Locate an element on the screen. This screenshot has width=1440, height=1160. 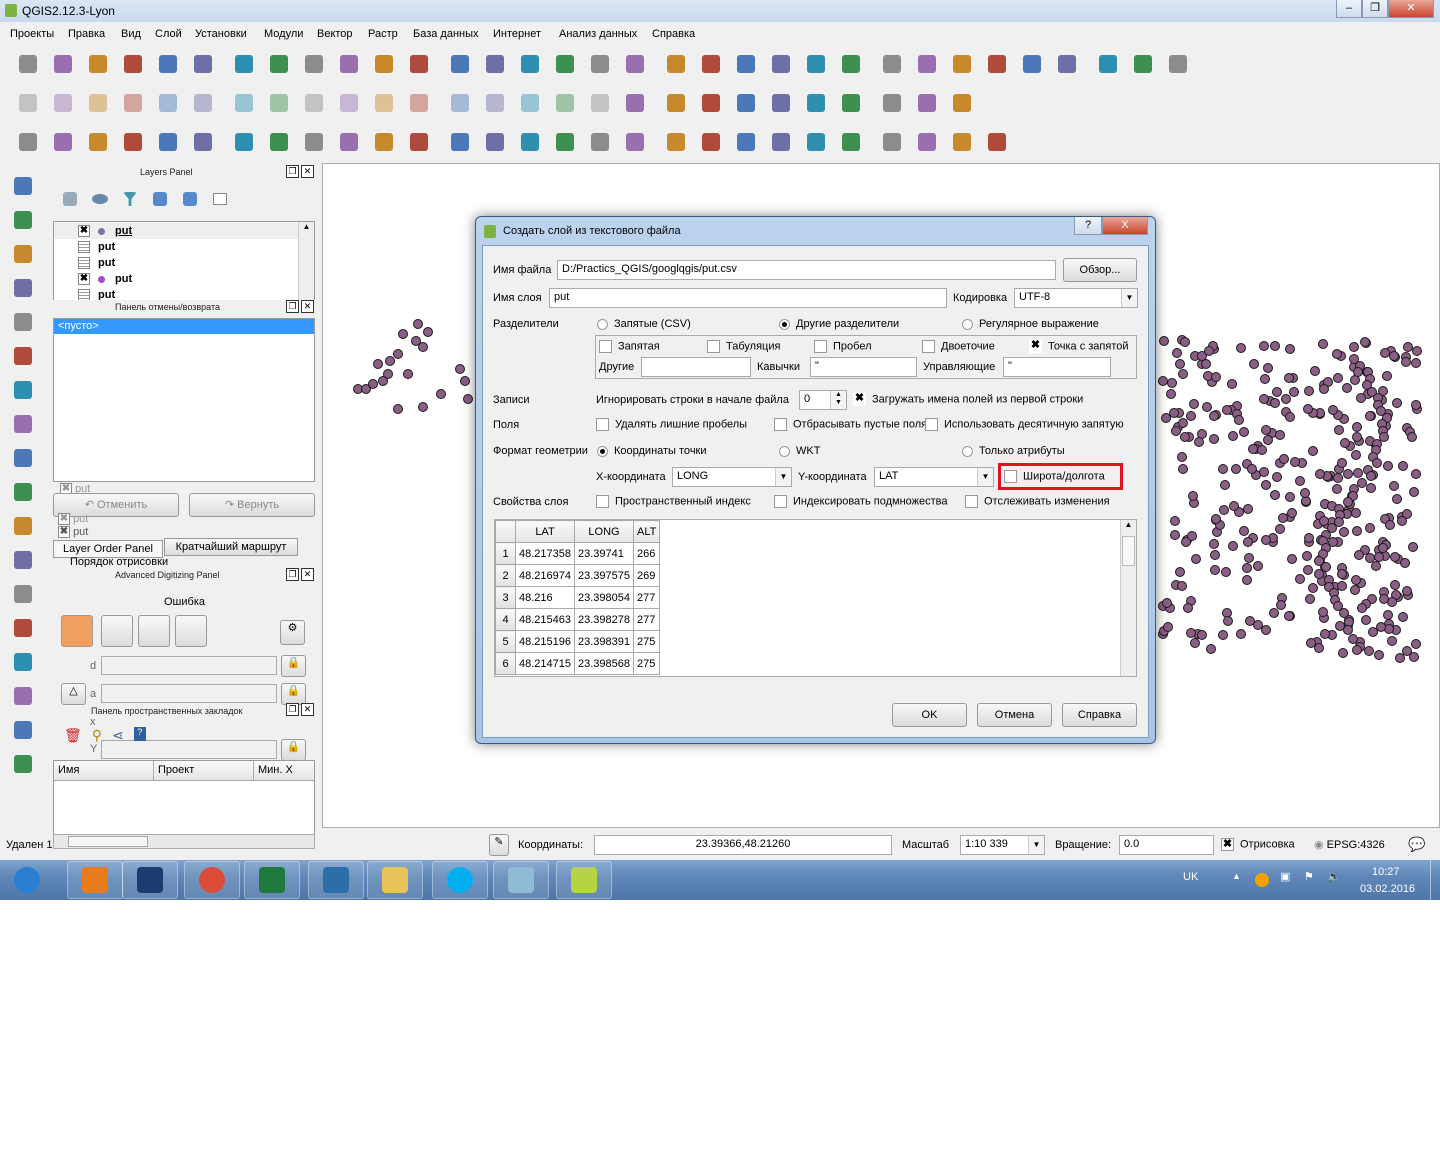
menu-item: Вектор is located at coordinates (335, 34).